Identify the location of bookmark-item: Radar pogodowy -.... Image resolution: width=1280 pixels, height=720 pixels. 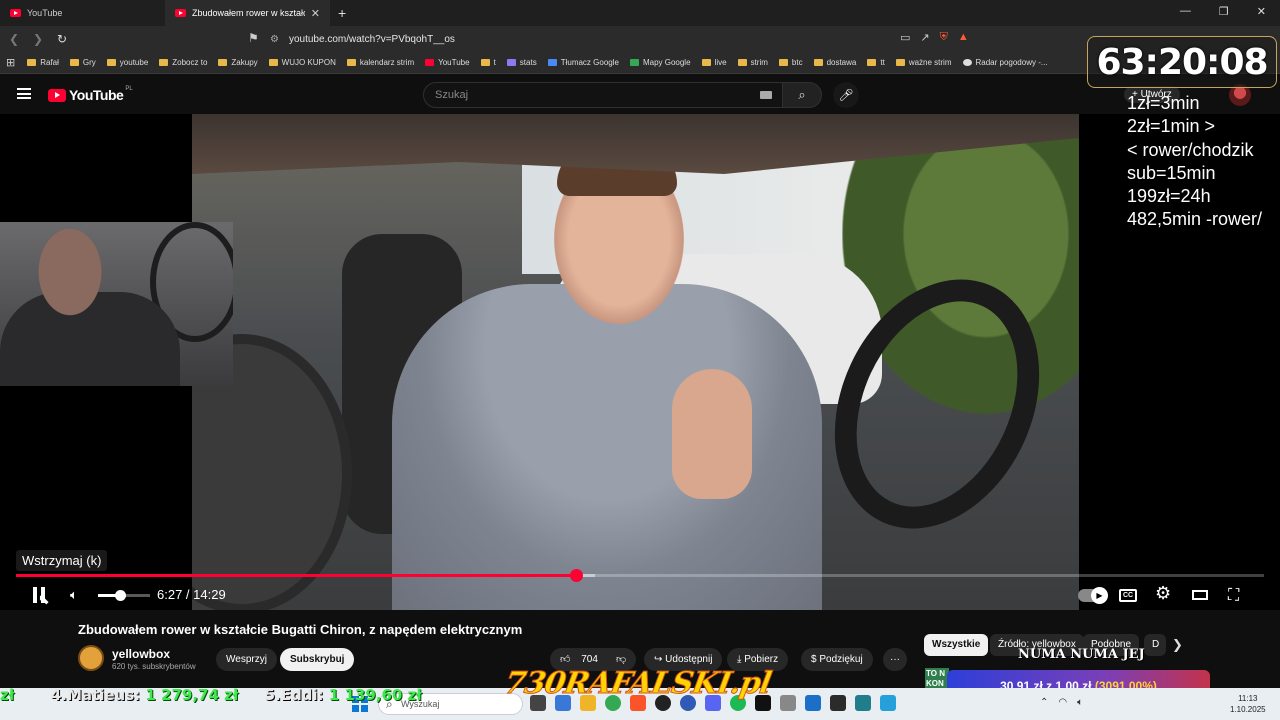
(1005, 62).